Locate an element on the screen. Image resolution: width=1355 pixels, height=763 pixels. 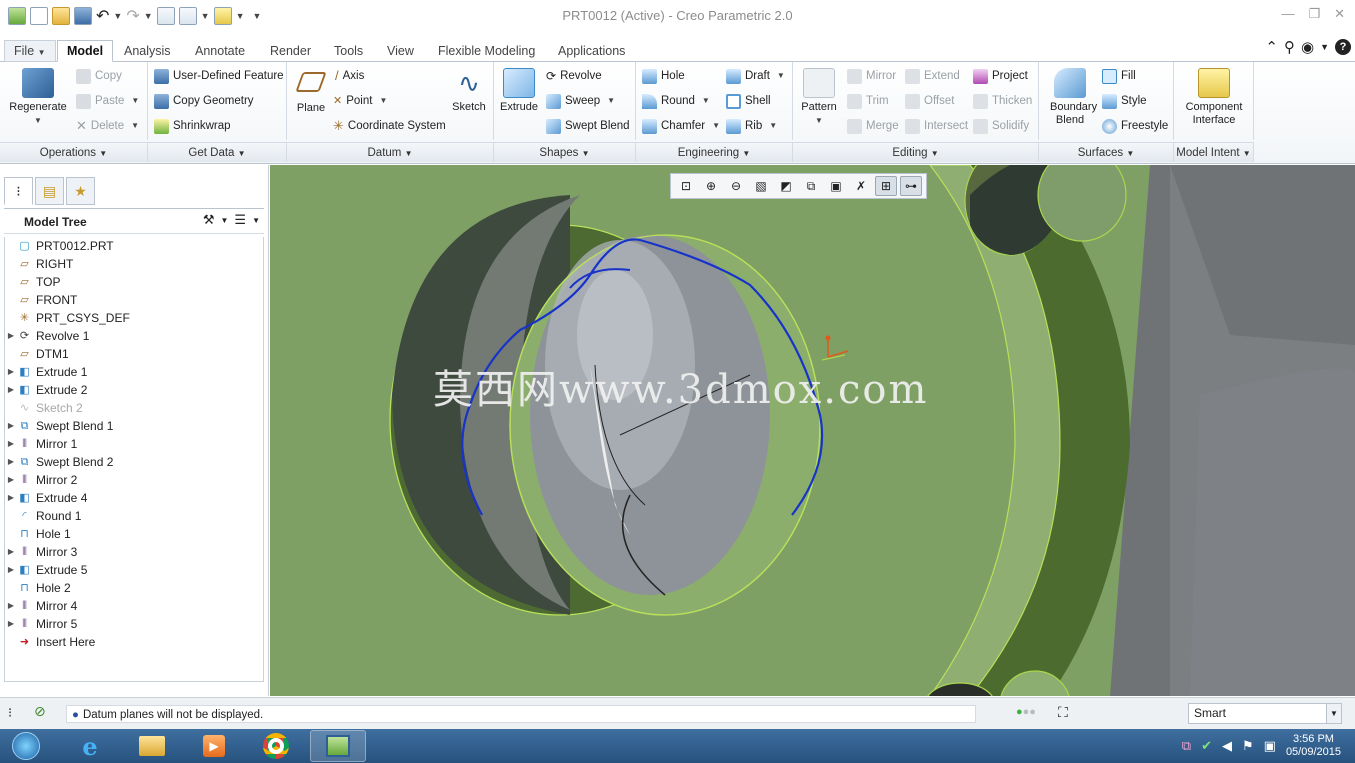
tree-item: ▱ TOP is located at coordinates (32, 282).